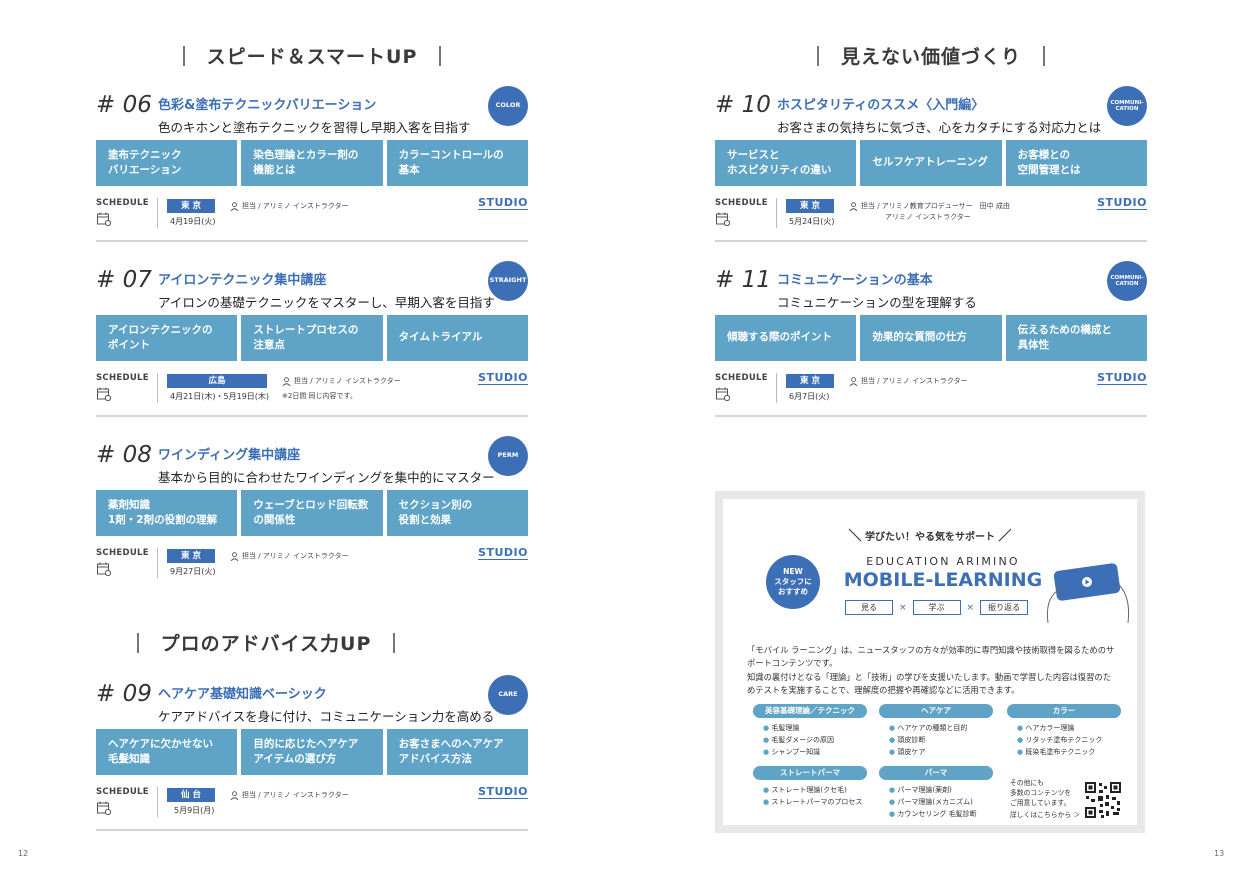  What do you see at coordinates (935, 206) in the screenshot?
I see `instructor-text: 担当 / アリミノ教育プロデューサー 田中 成由` at bounding box center [935, 206].